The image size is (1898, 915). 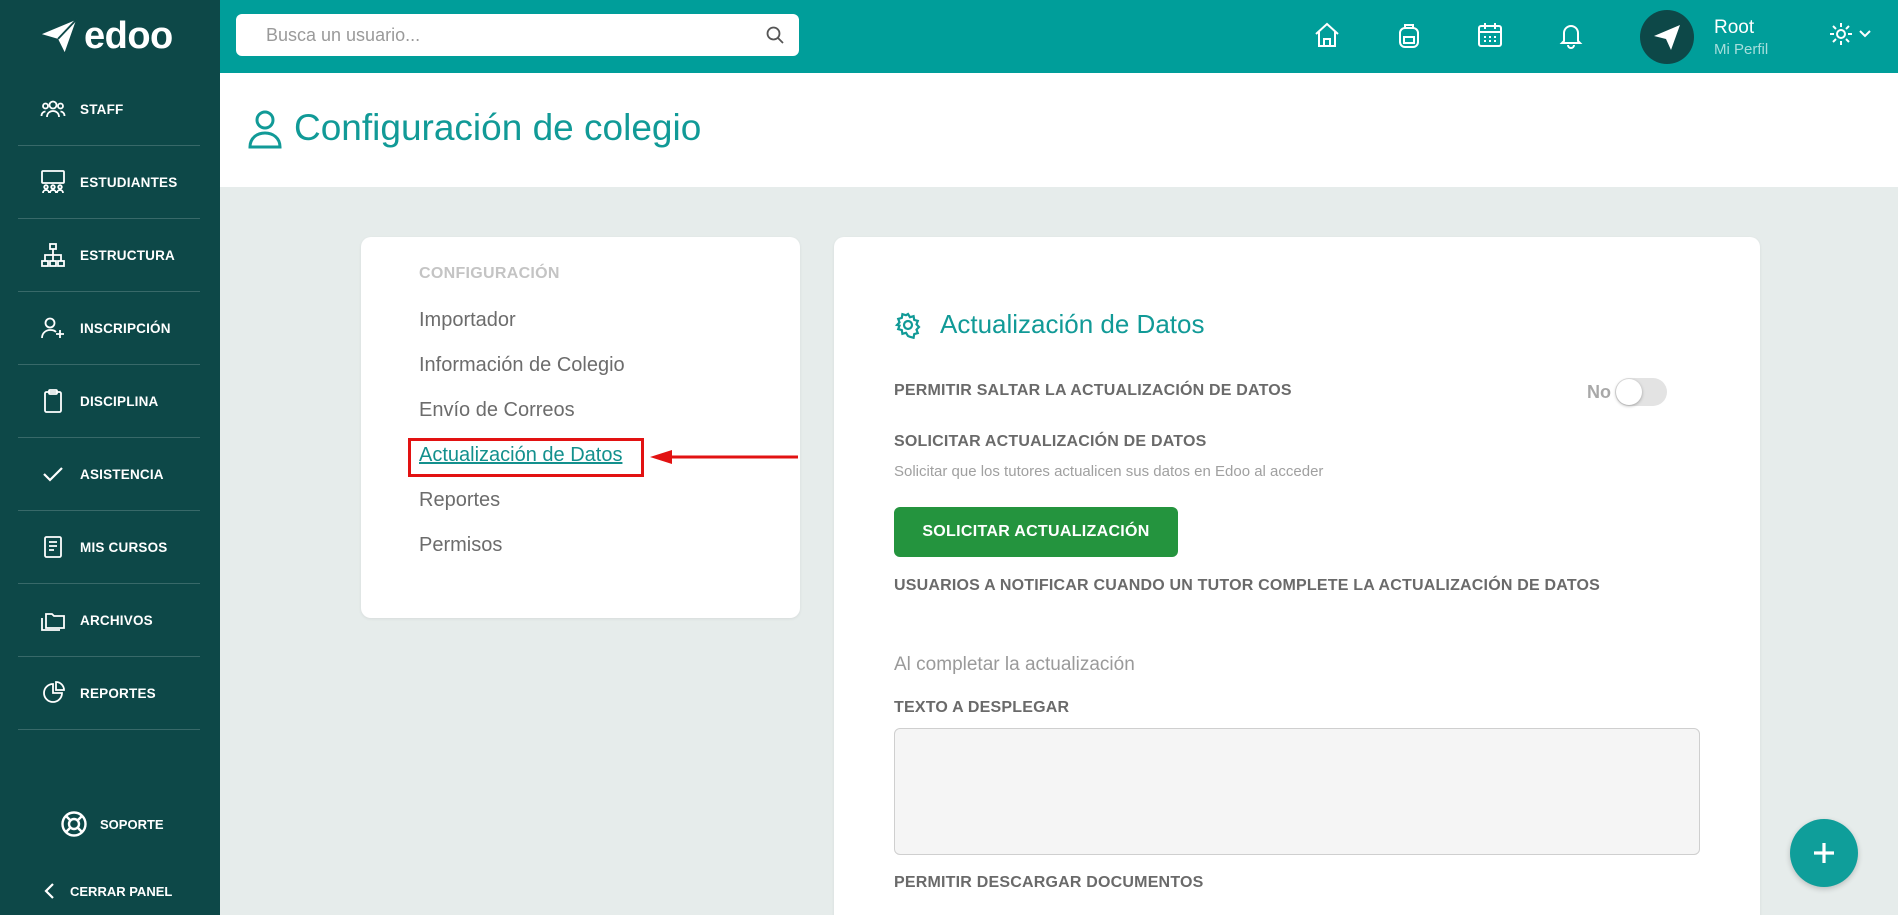 I want to click on check-icon, so click(x=53, y=474).